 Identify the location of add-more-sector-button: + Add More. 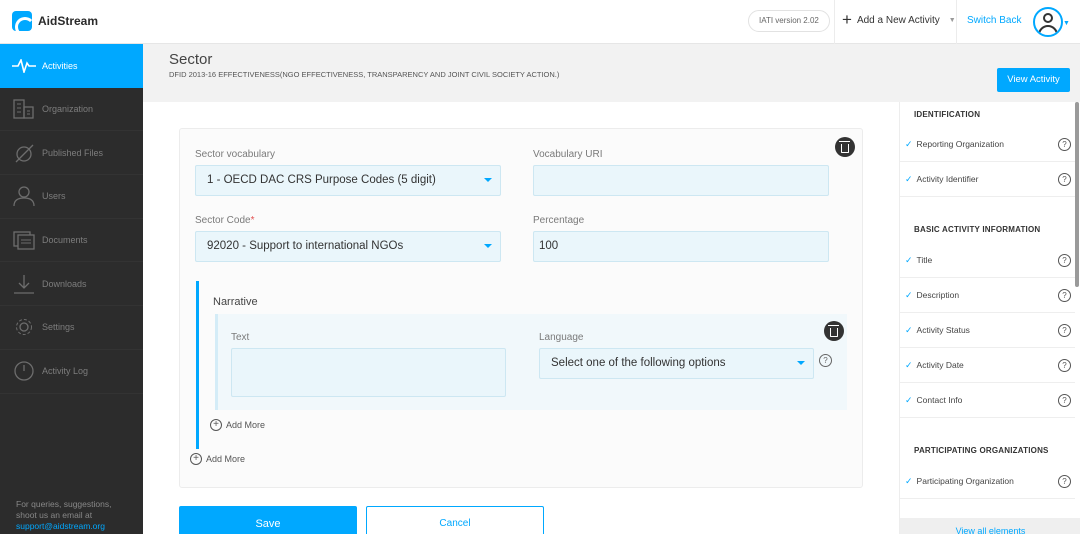
(217, 459).